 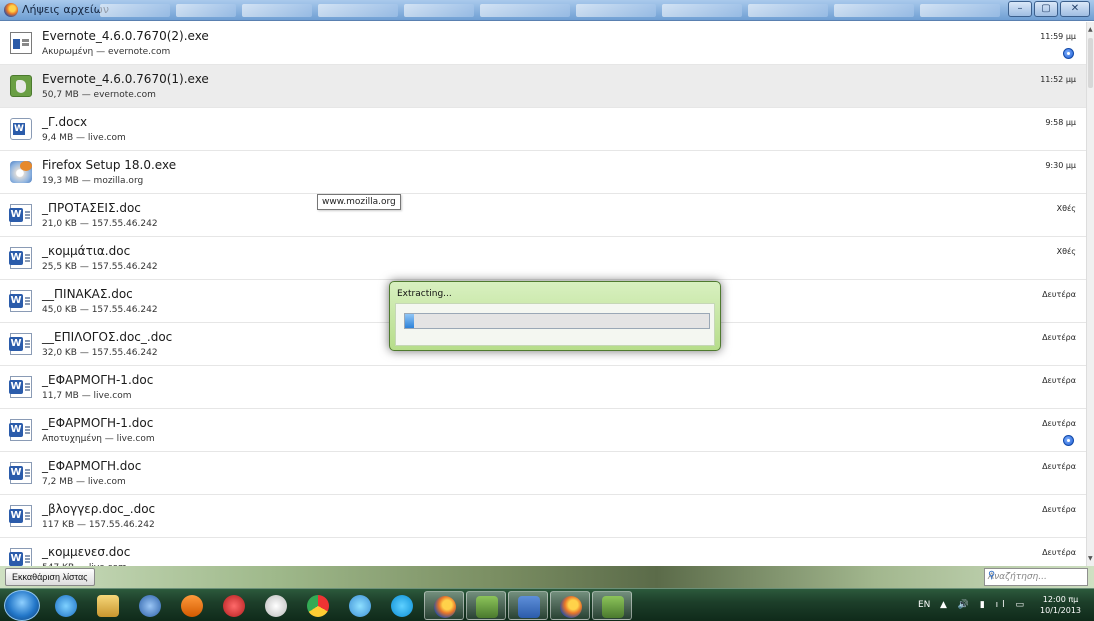 I want to click on language-indicator: EN, so click(x=924, y=605).